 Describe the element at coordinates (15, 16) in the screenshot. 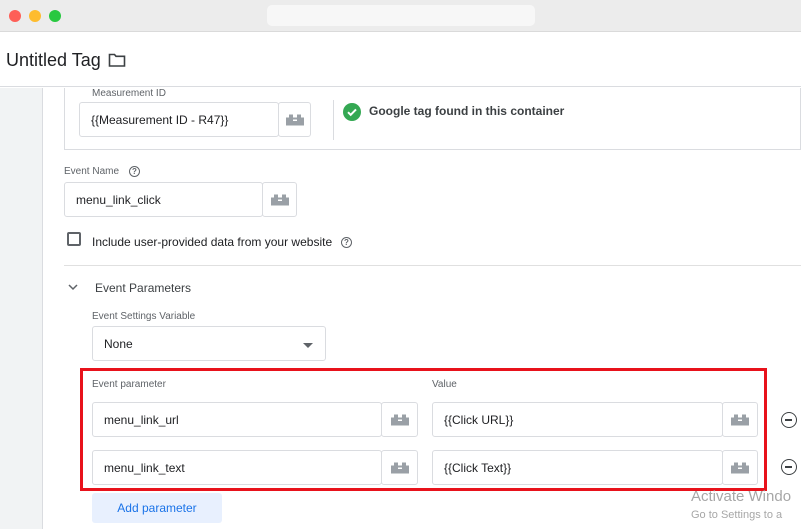

I see `close-window-button` at that location.